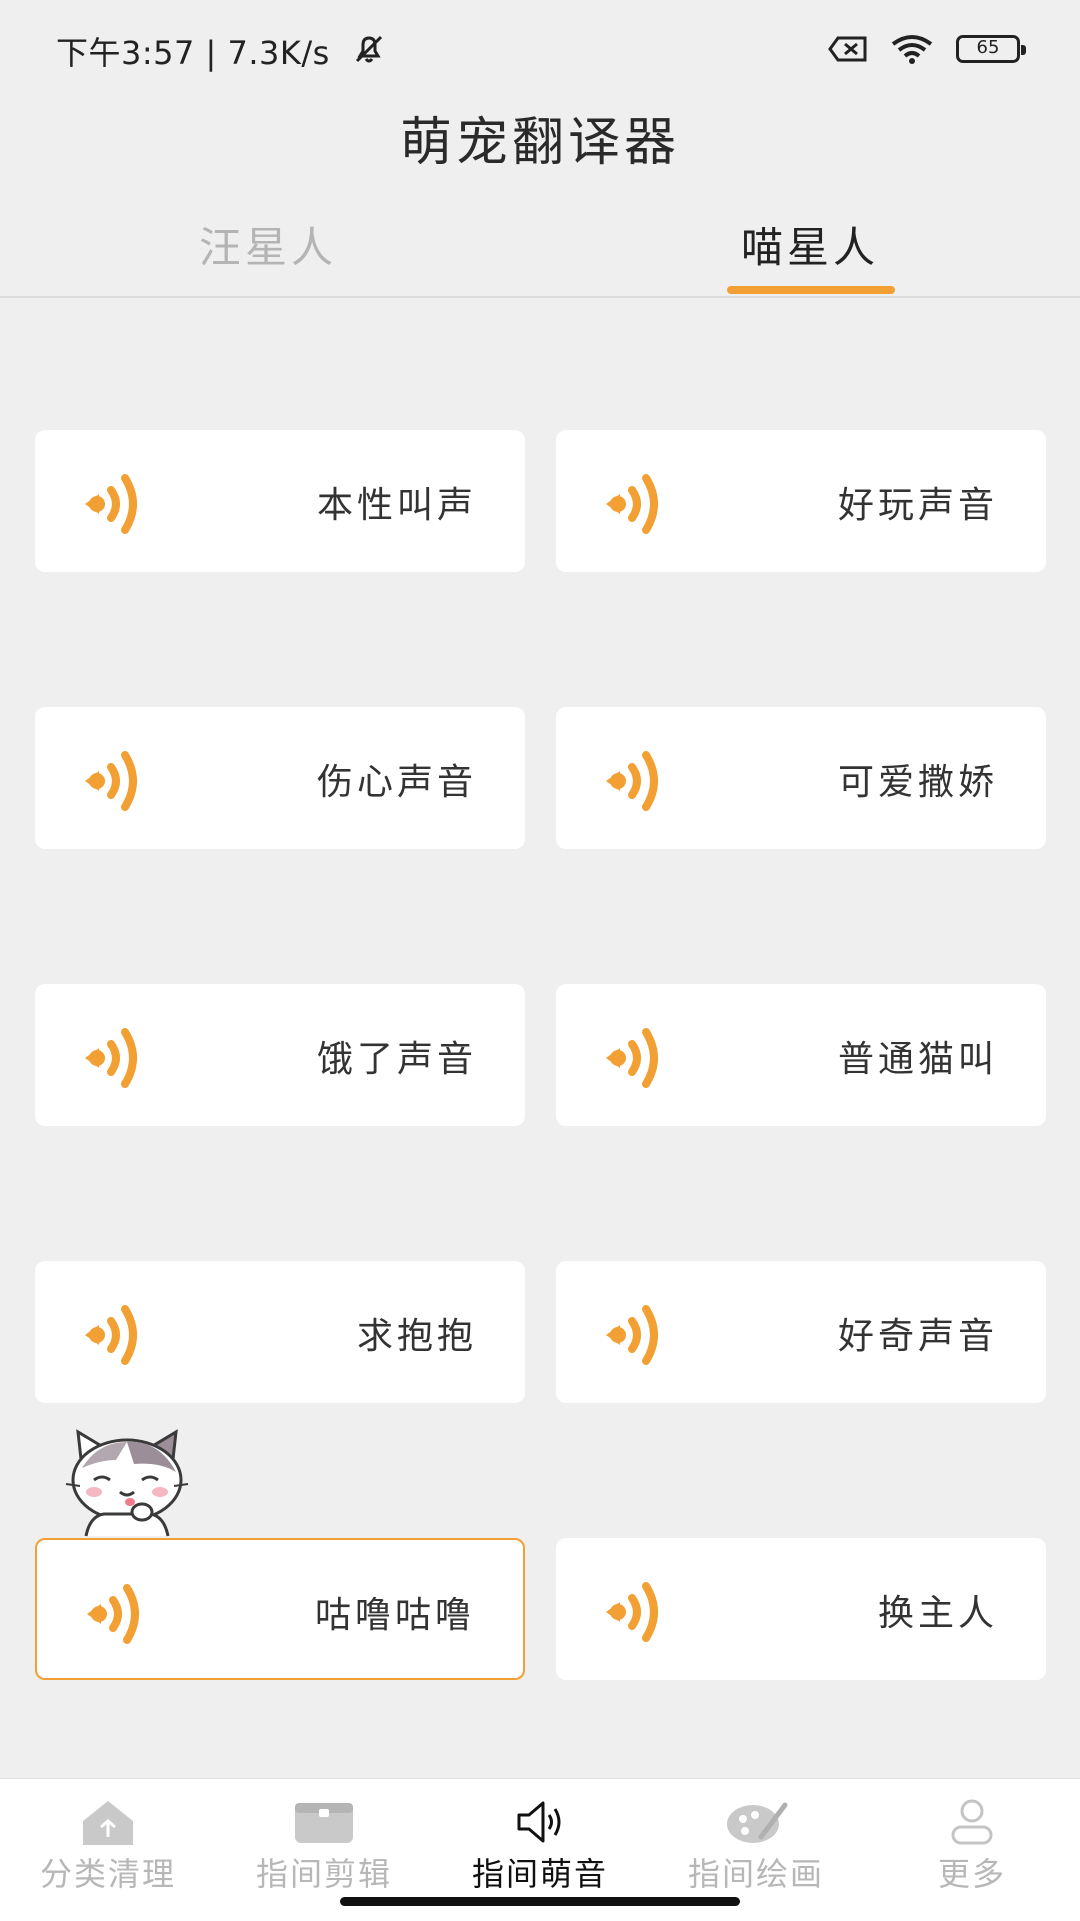  What do you see at coordinates (917, 1336) in the screenshot?
I see `sound-label: 好奇声音` at bounding box center [917, 1336].